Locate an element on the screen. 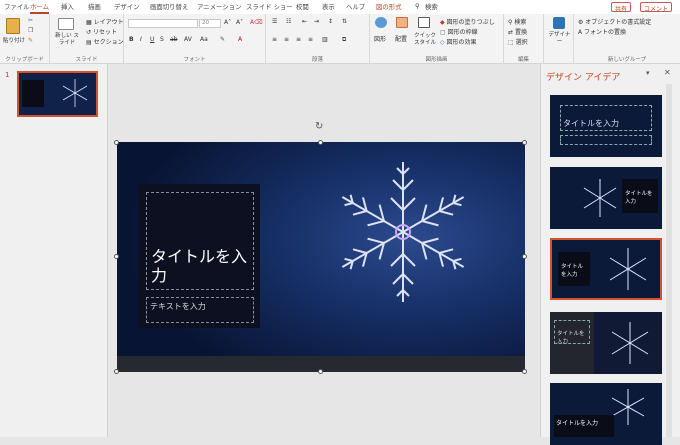 This screenshot has width=680, height=445. quick-styles-button: クイック スタイル is located at coordinates (426, 40).